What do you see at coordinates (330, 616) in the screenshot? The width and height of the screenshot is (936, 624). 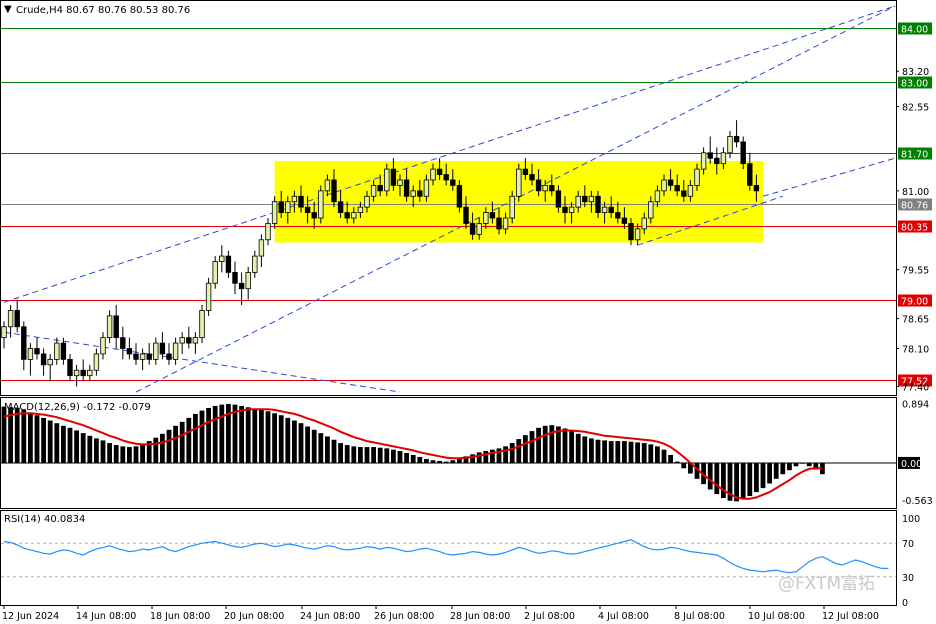 I see `time-tick-label-4: 24 Jun 08:00` at bounding box center [330, 616].